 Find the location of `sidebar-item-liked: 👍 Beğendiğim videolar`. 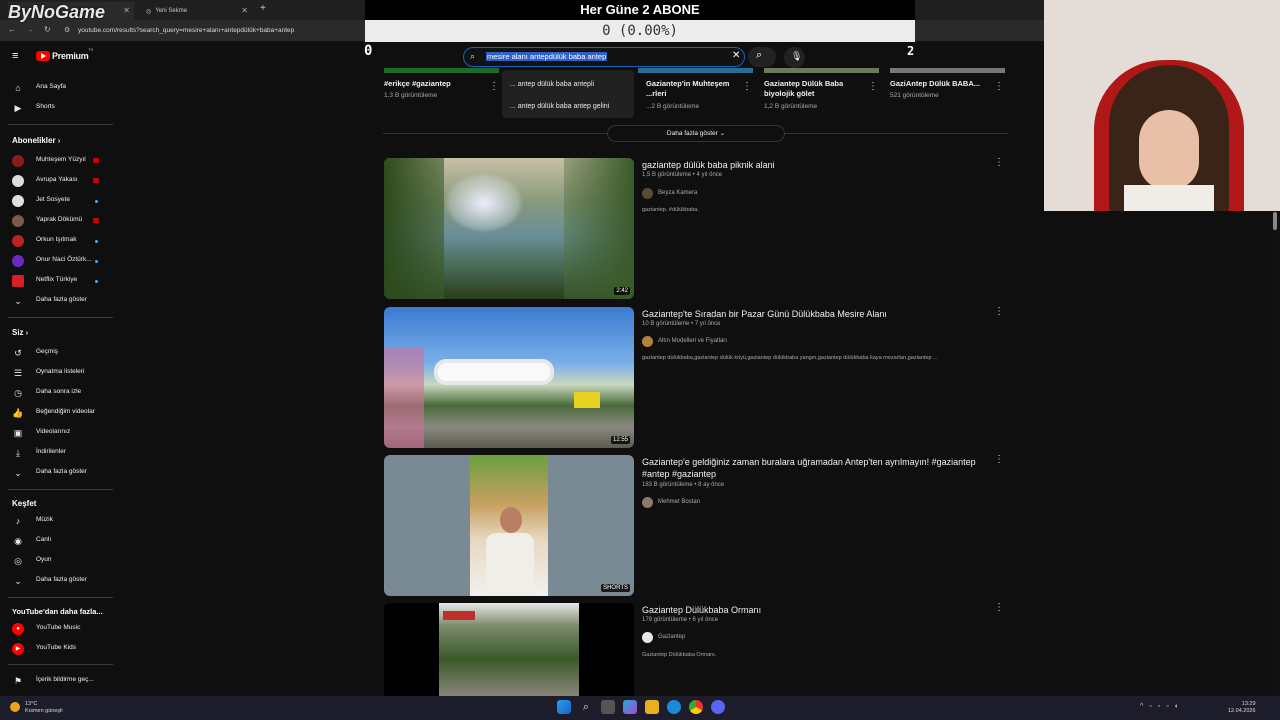

sidebar-item-liked: 👍 Beğendiğim videolar is located at coordinates (57, 413).